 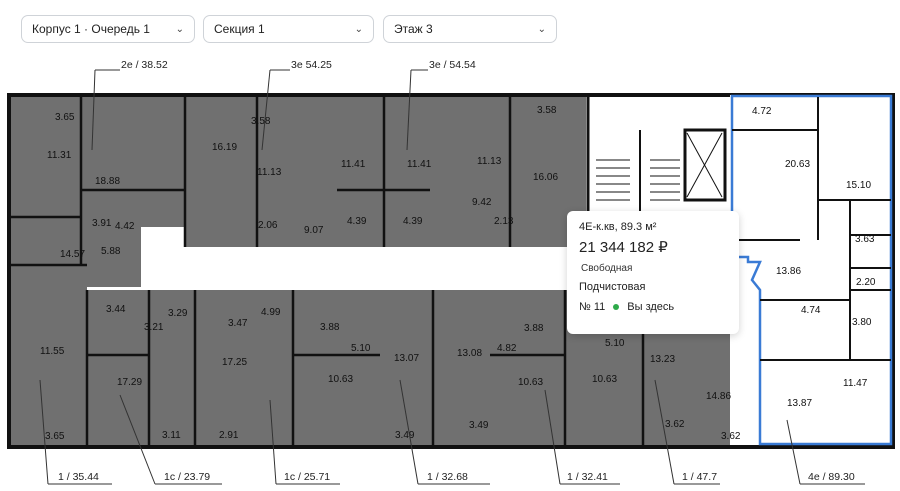 I want to click on room-area: 3.91, so click(x=102, y=223).